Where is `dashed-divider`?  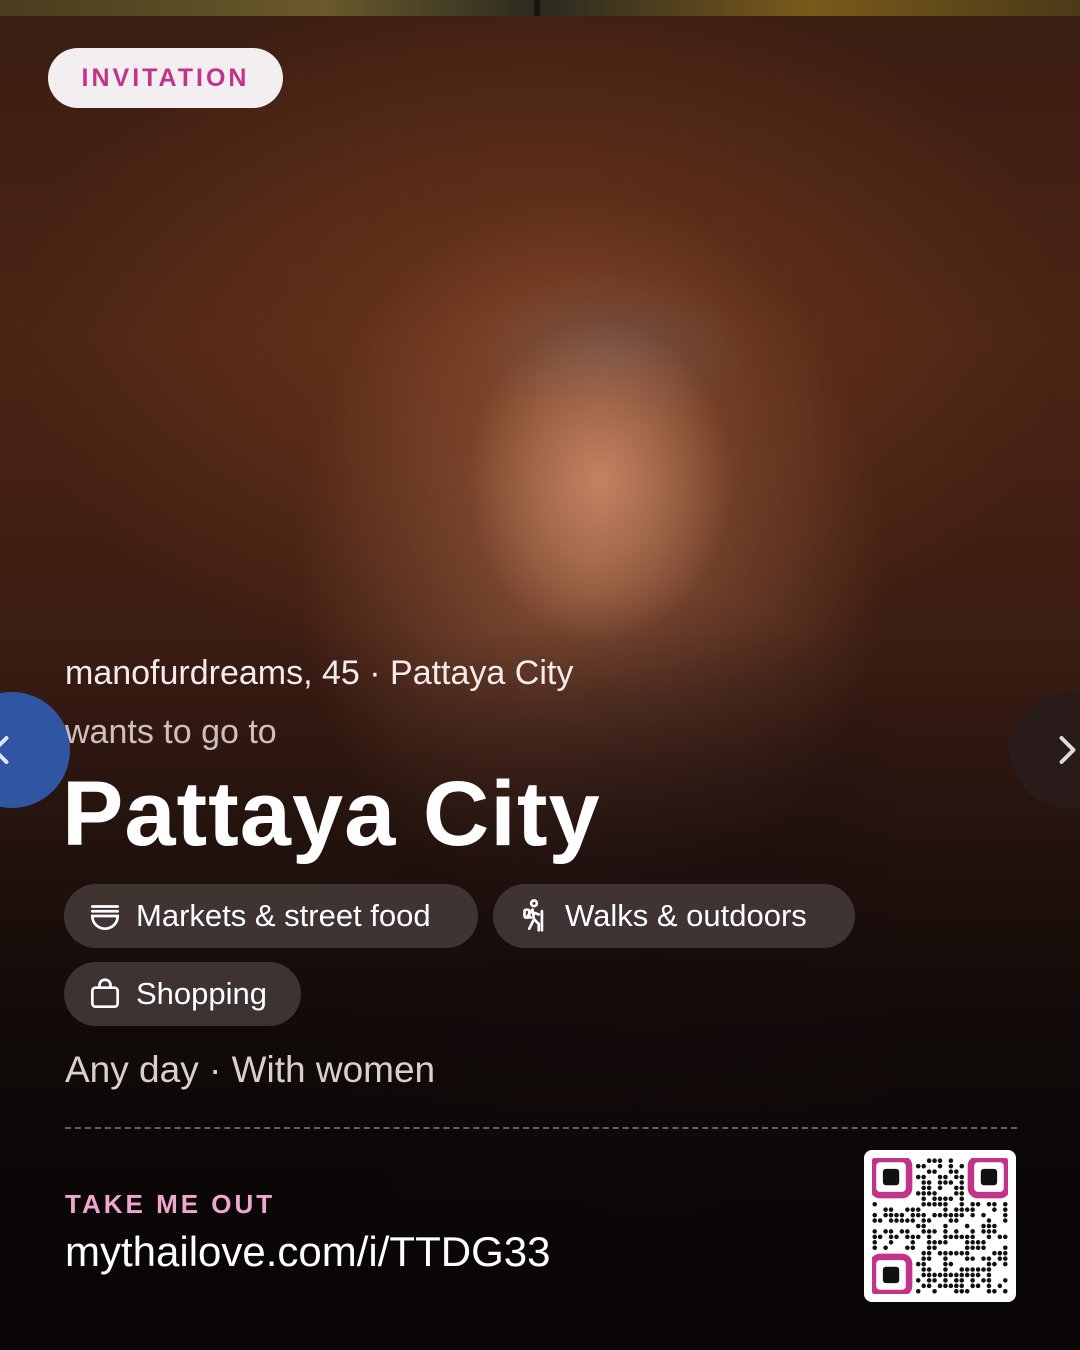
dashed-divider is located at coordinates (541, 1128).